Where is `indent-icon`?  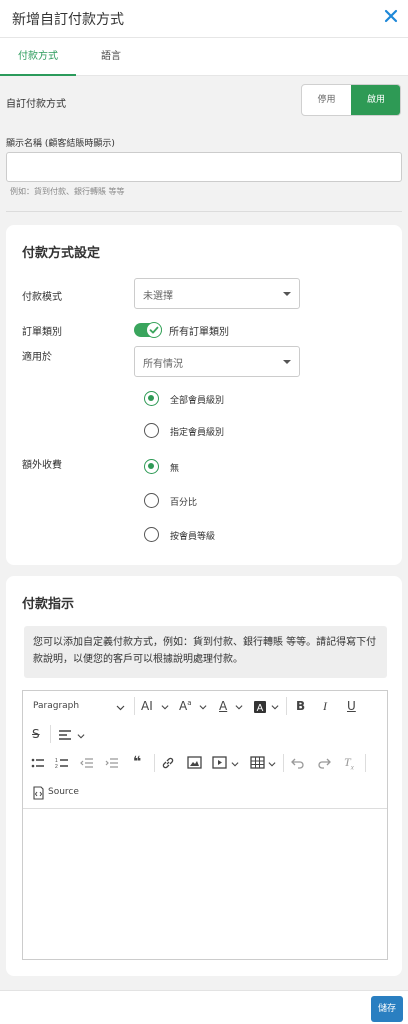
indent-icon is located at coordinates (112, 763).